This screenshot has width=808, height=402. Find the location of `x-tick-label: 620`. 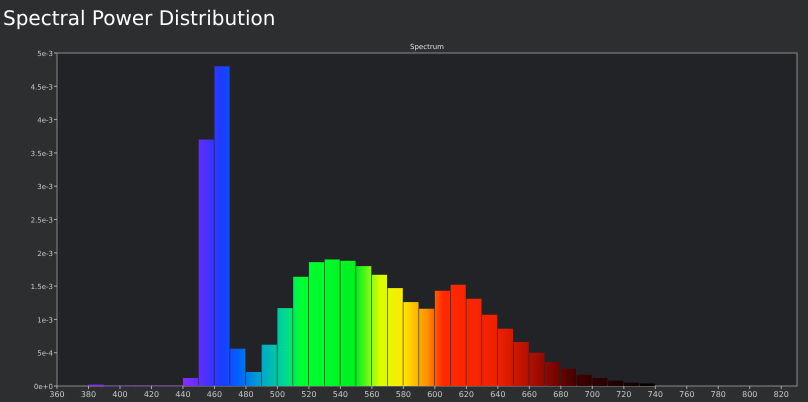

x-tick-label: 620 is located at coordinates (466, 394).